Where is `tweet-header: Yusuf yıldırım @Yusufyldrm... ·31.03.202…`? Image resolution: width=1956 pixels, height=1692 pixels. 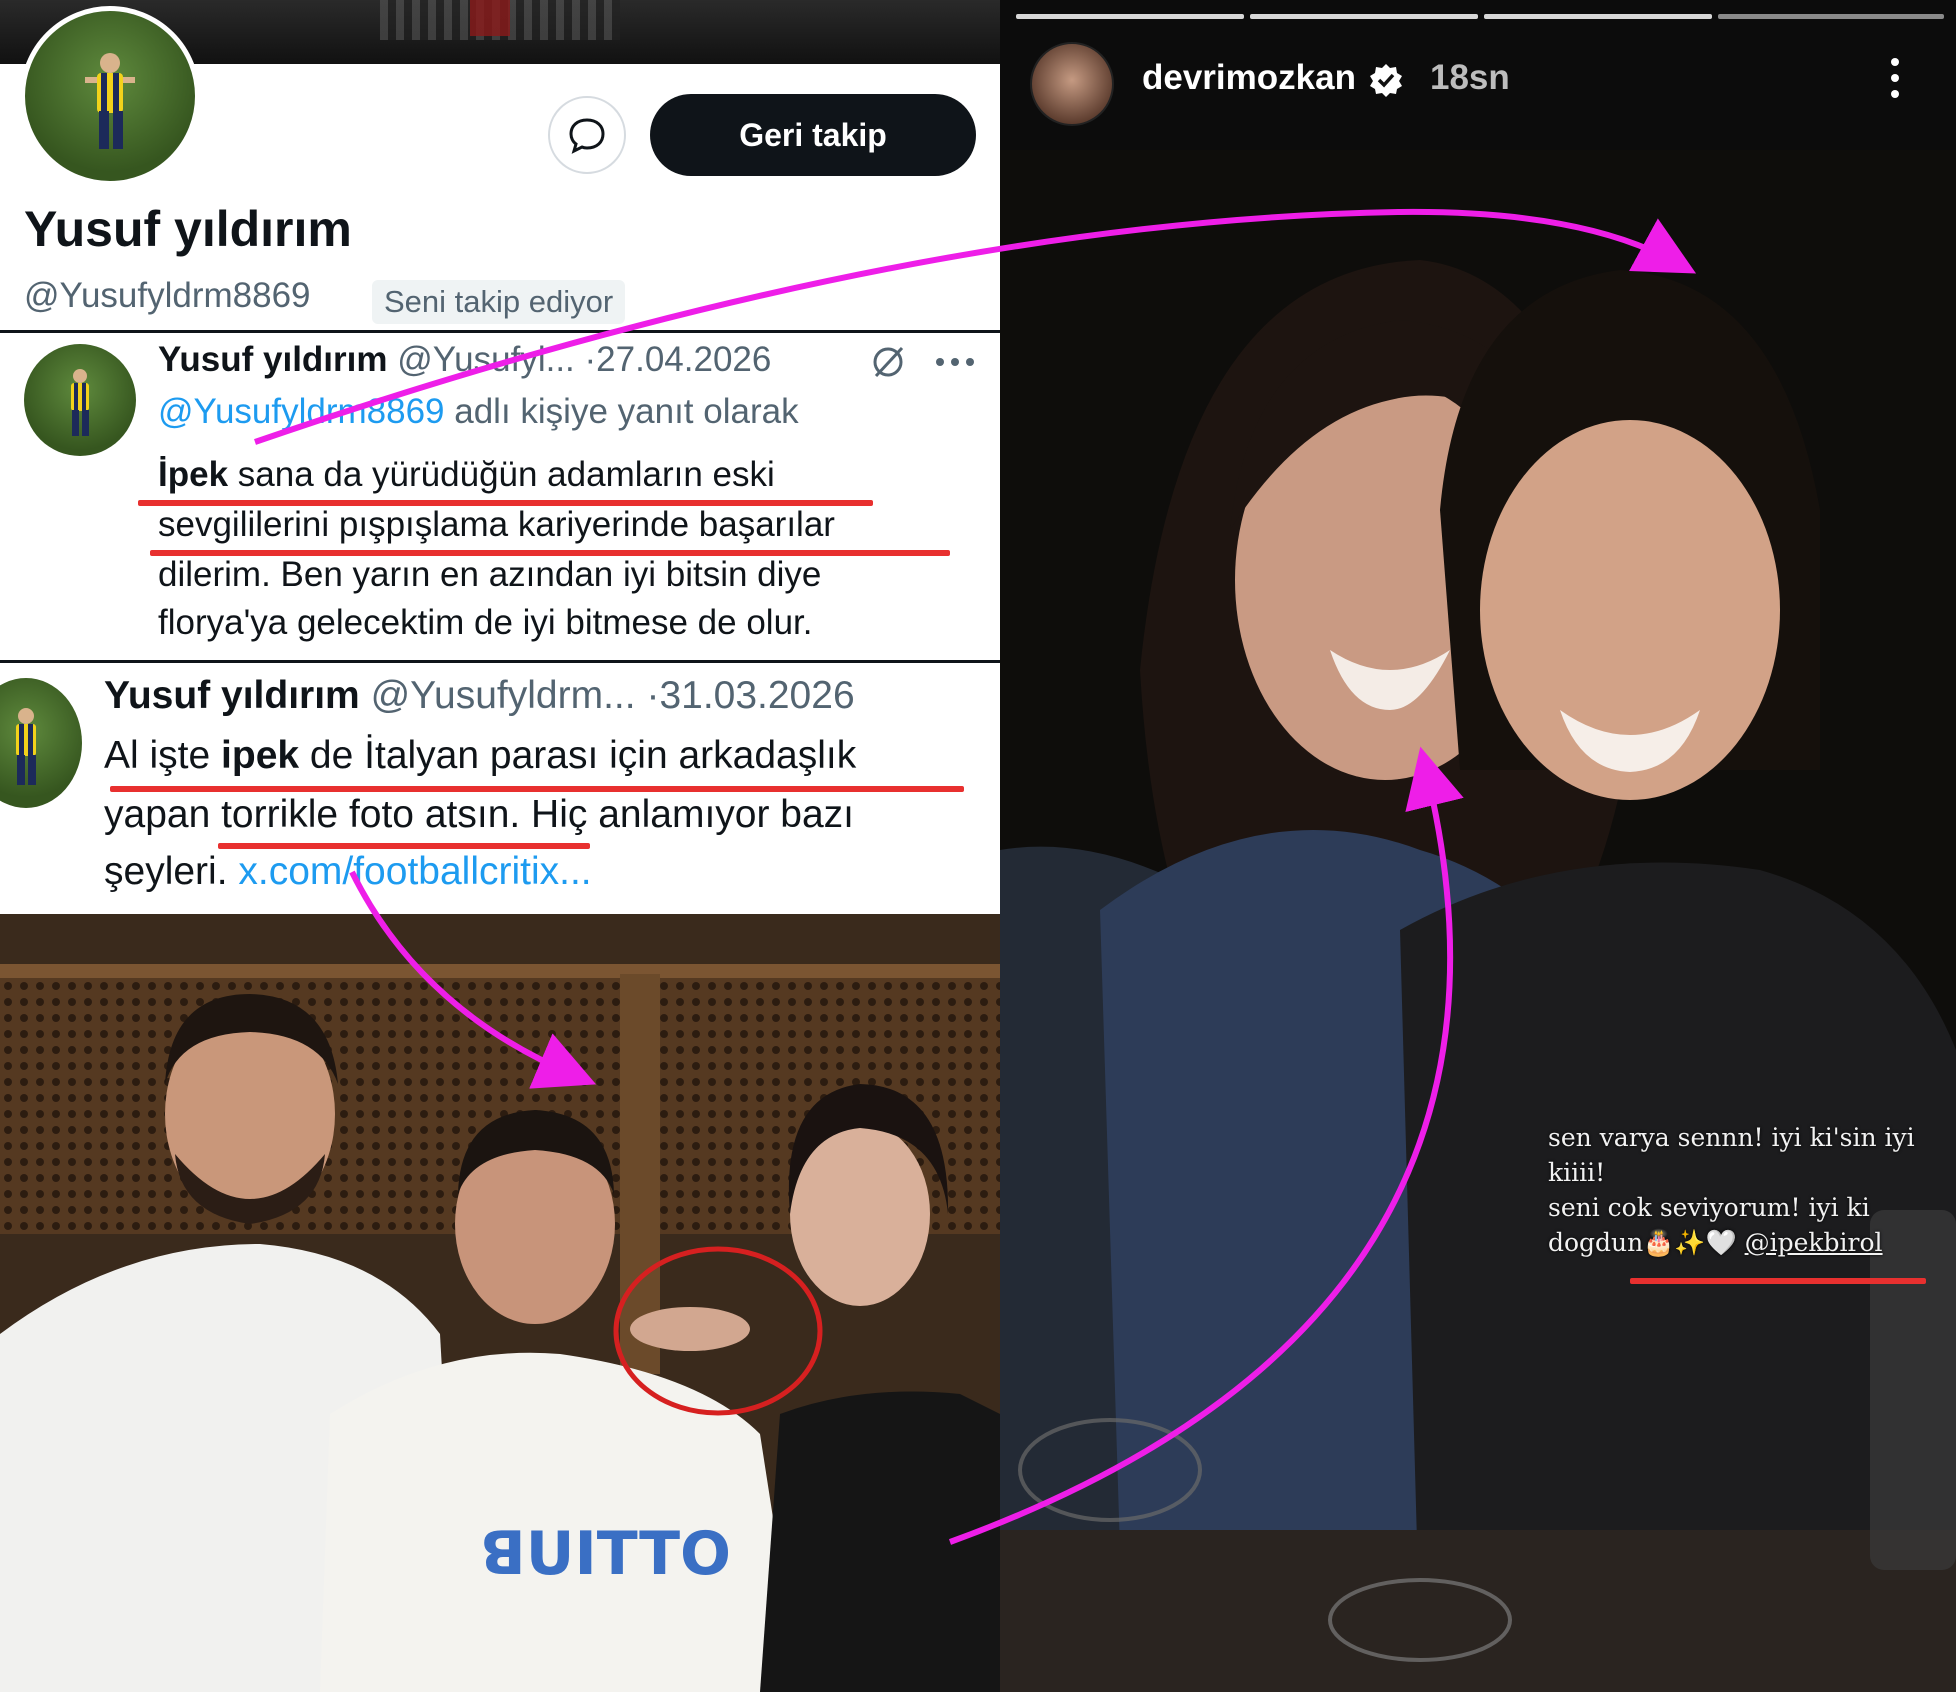 tweet-header: Yusuf yıldırım @Yusufyldrm... ·31.03.202… is located at coordinates (479, 696).